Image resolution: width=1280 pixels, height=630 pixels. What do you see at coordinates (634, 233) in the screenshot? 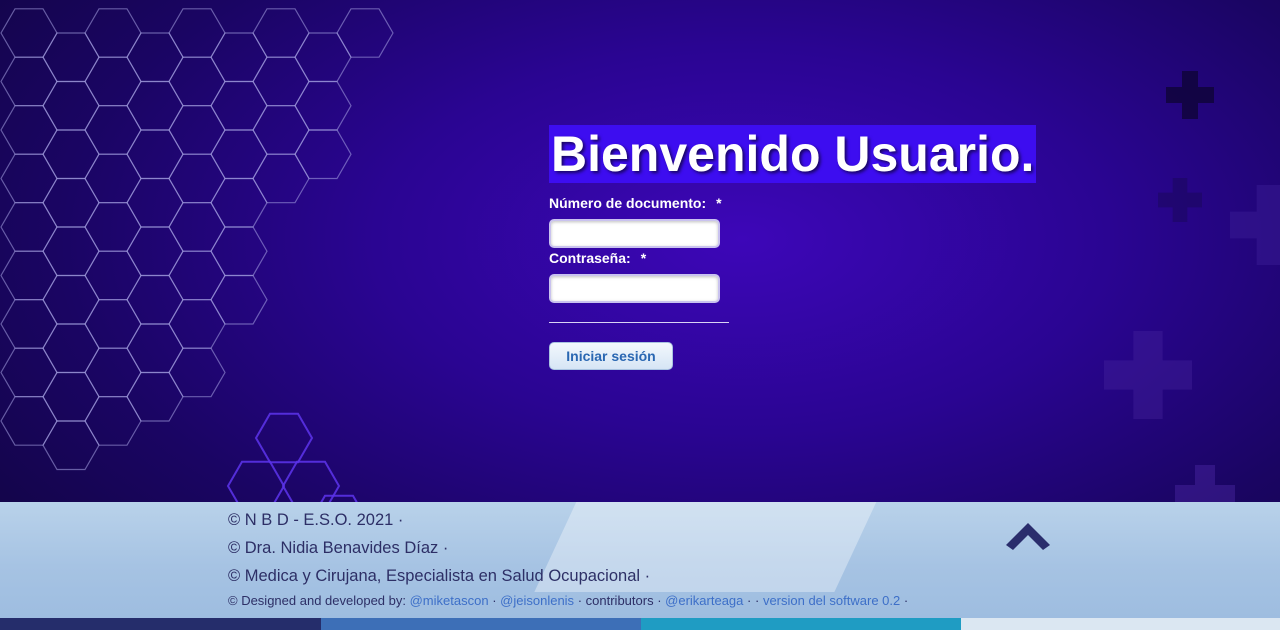
I see `document-input` at bounding box center [634, 233].